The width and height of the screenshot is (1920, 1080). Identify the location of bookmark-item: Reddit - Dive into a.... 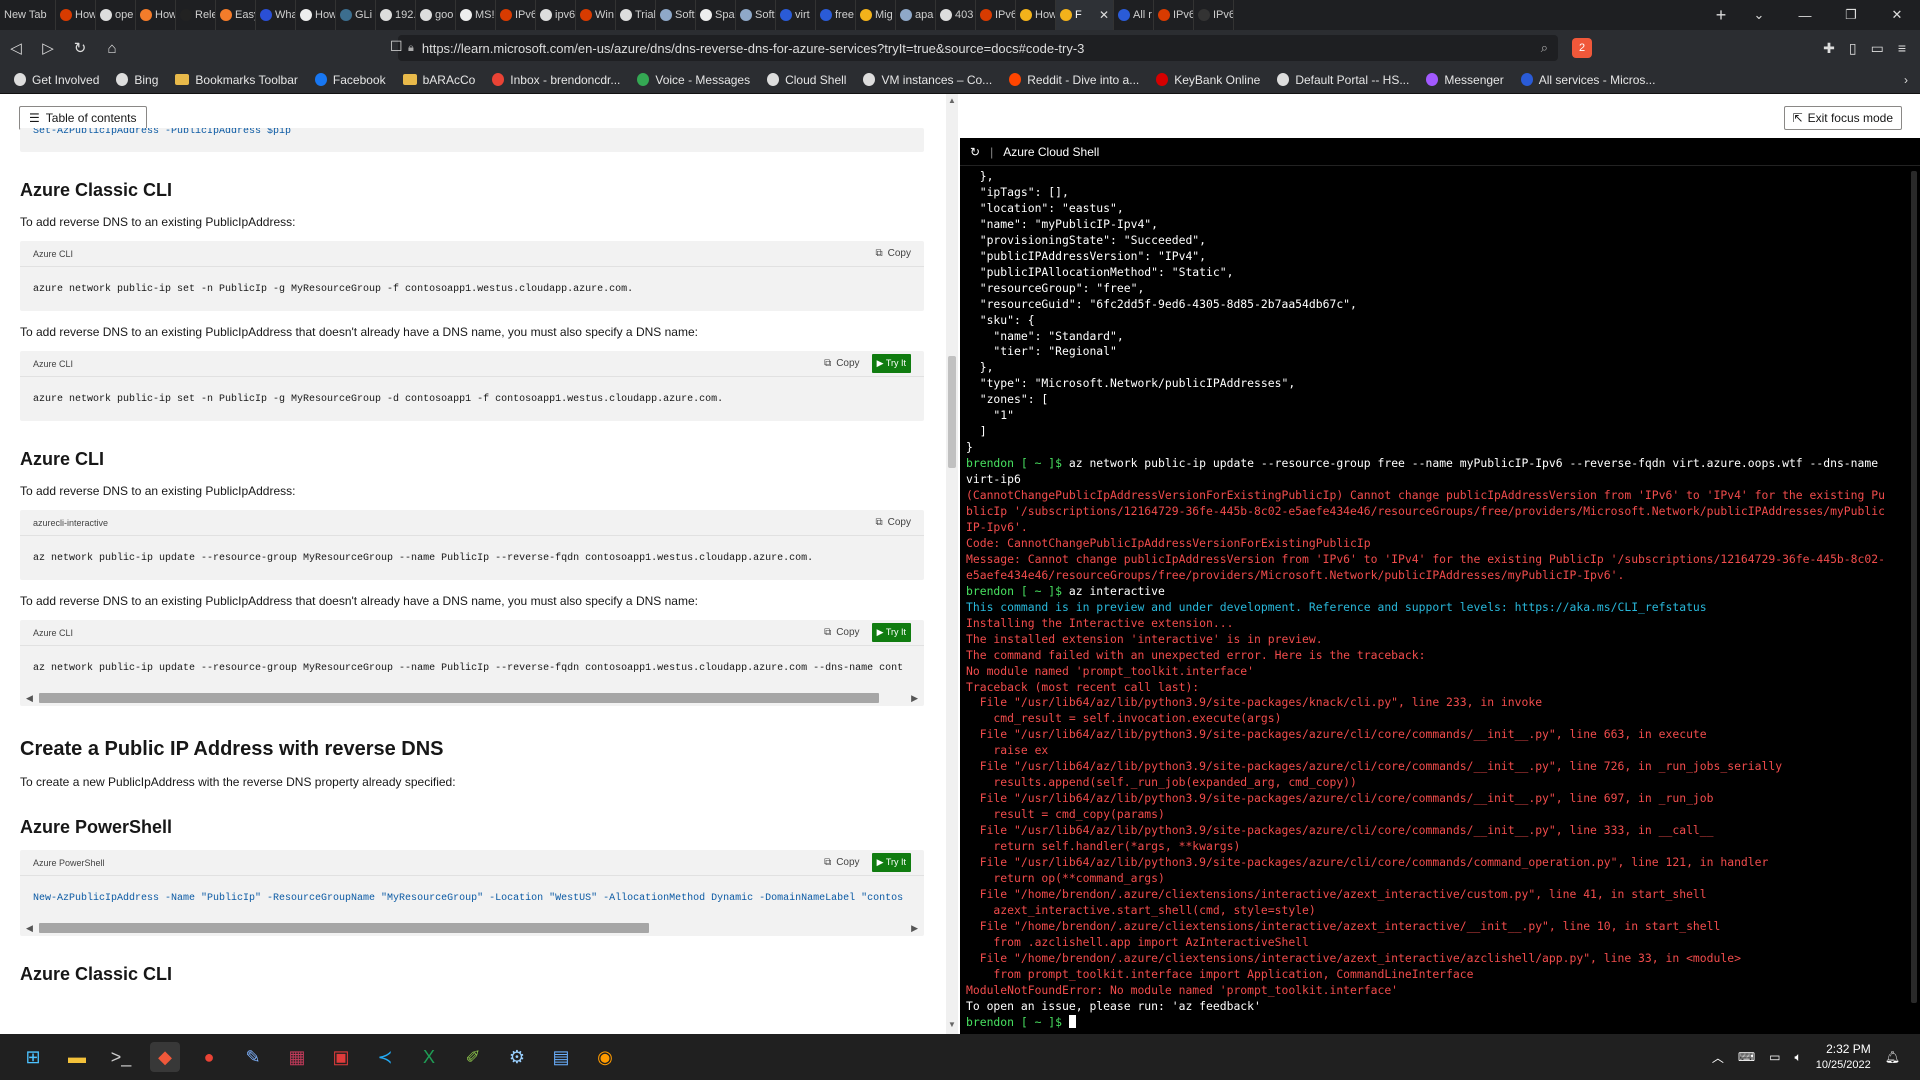
(1074, 80).